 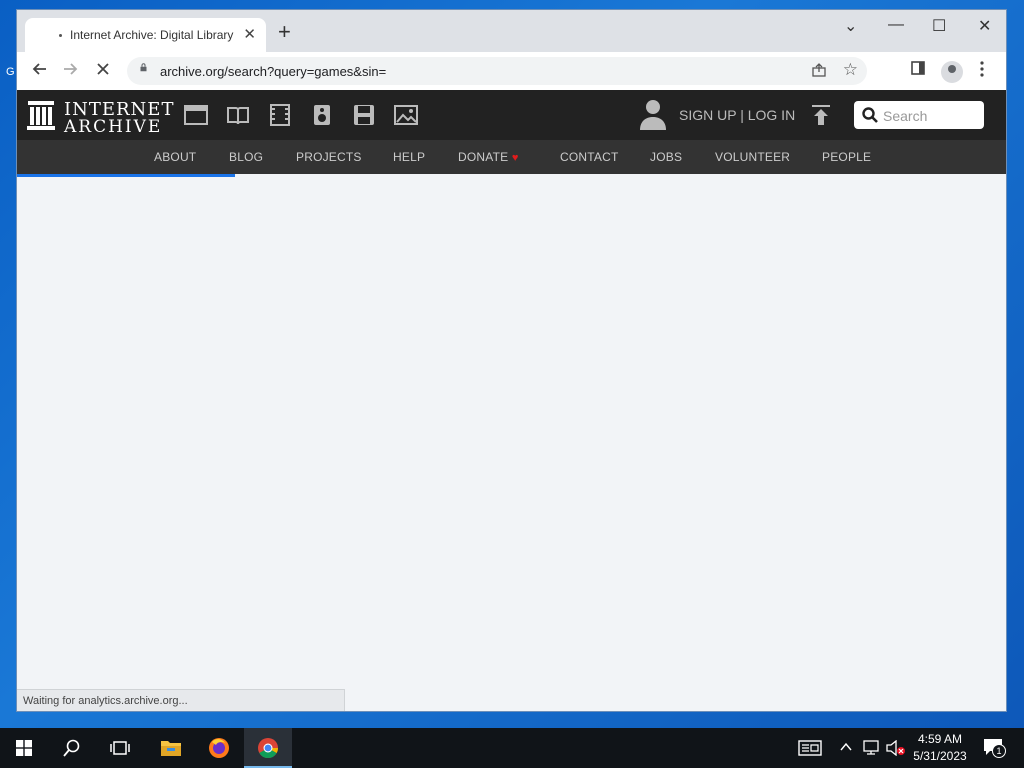 What do you see at coordinates (364, 115) in the screenshot?
I see `software-icon` at bounding box center [364, 115].